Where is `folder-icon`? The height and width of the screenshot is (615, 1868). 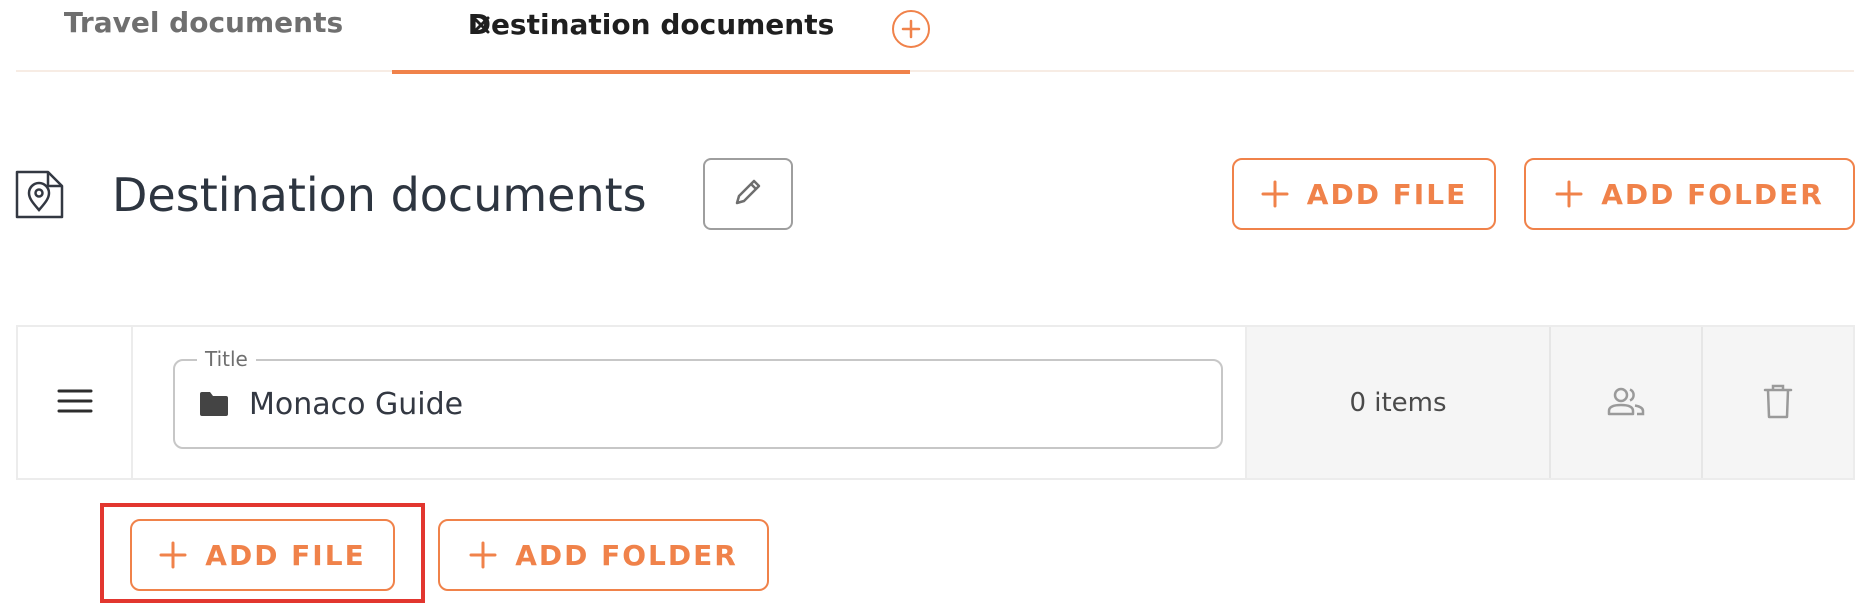
folder-icon is located at coordinates (214, 404).